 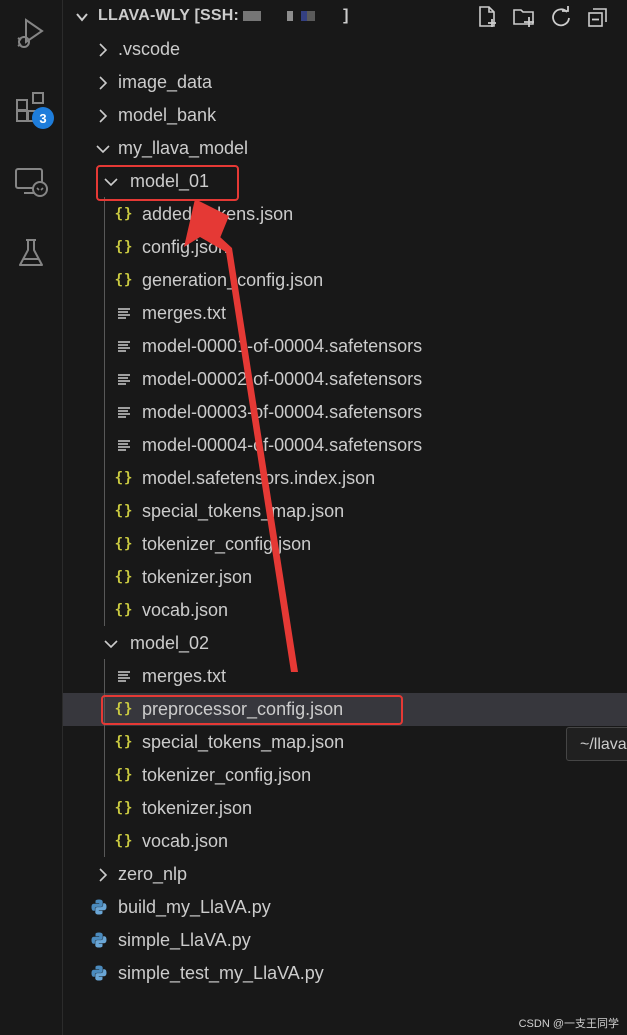 I want to click on tree-row-file: {} model.safetensors.index.json, so click(x=345, y=478).